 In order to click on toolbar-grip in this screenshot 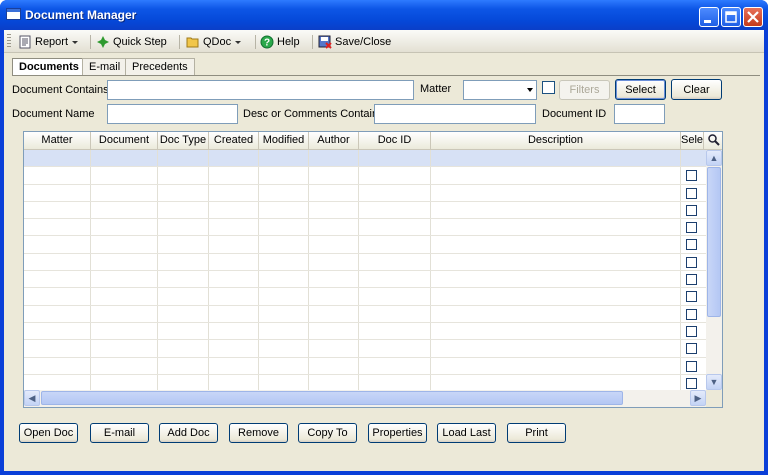, I will do `click(9, 41)`.